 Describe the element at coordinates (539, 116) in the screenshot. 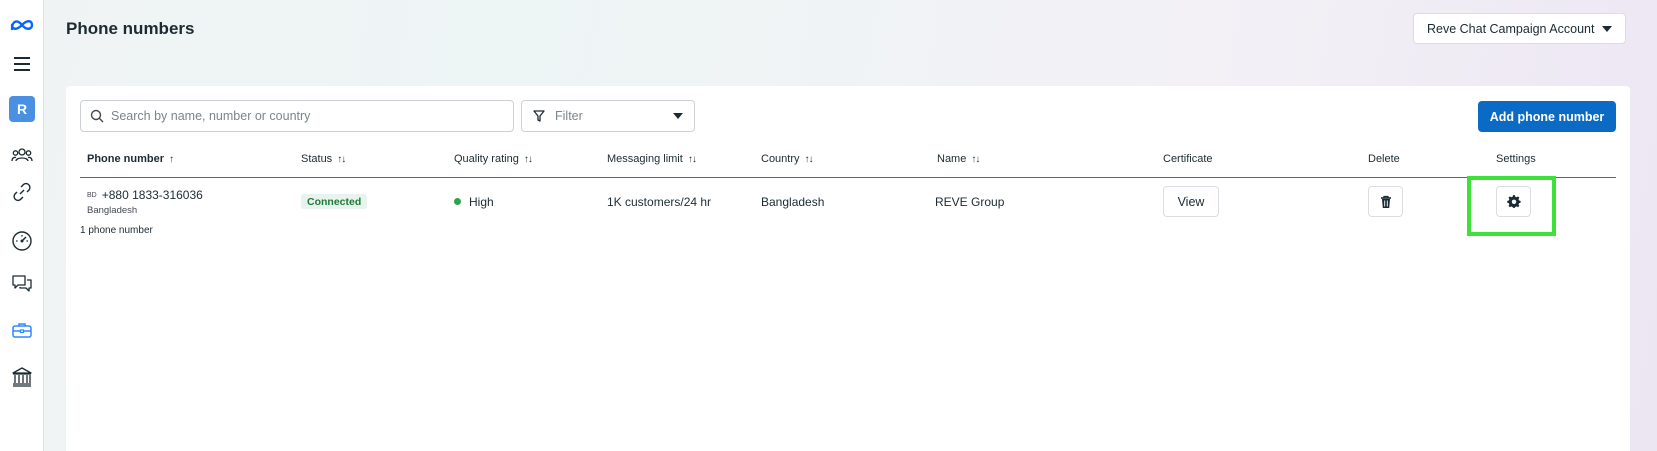

I see `filter-icon` at that location.